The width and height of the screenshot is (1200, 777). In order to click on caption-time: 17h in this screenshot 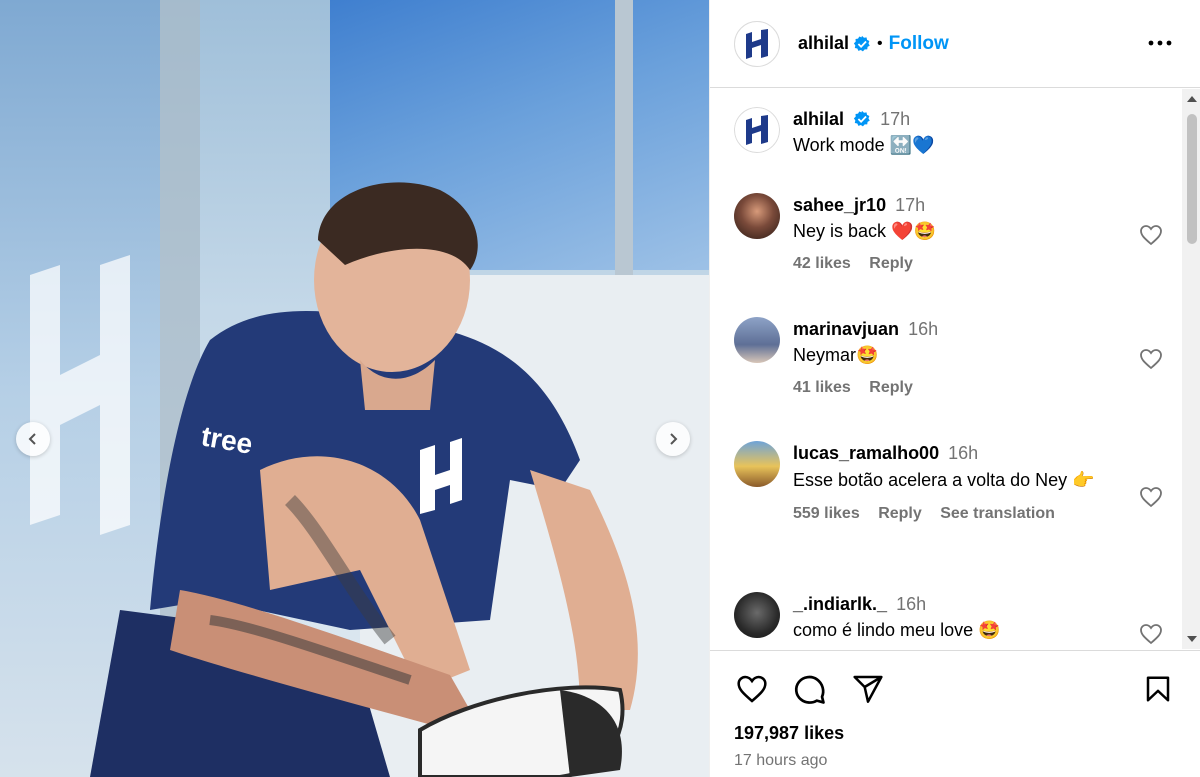, I will do `click(895, 119)`.